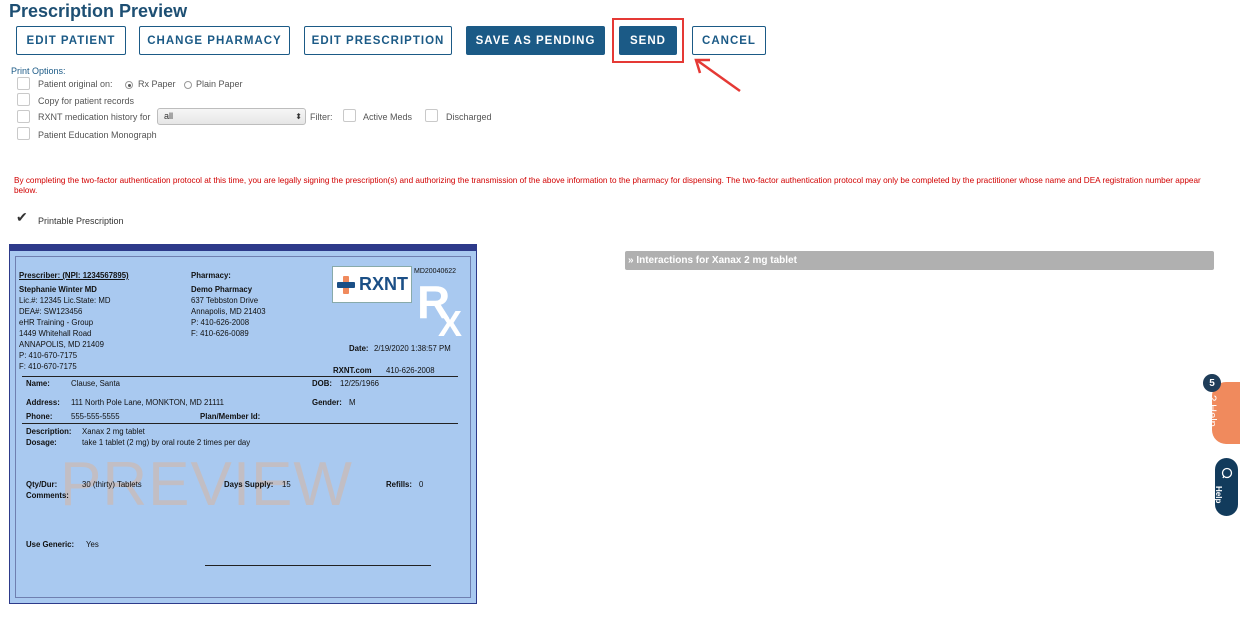 The height and width of the screenshot is (627, 1242). I want to click on name-value: Clause, Santa, so click(95, 383).